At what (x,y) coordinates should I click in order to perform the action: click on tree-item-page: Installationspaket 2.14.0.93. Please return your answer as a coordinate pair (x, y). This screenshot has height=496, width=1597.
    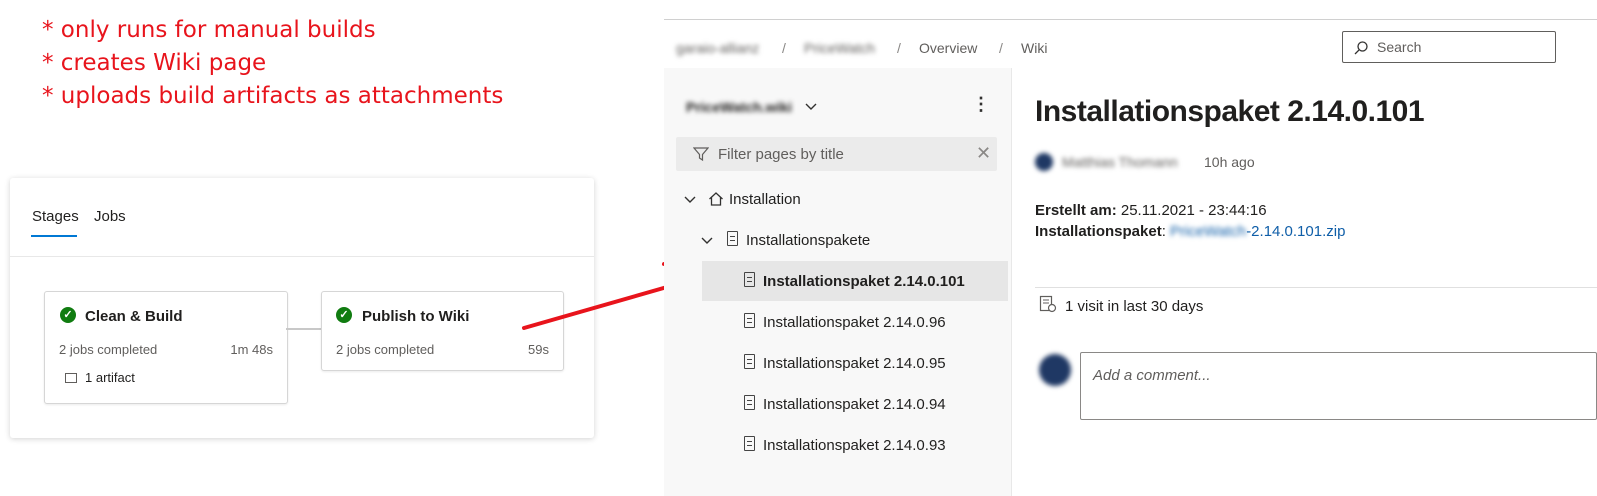
    Looking at the image, I should click on (854, 445).